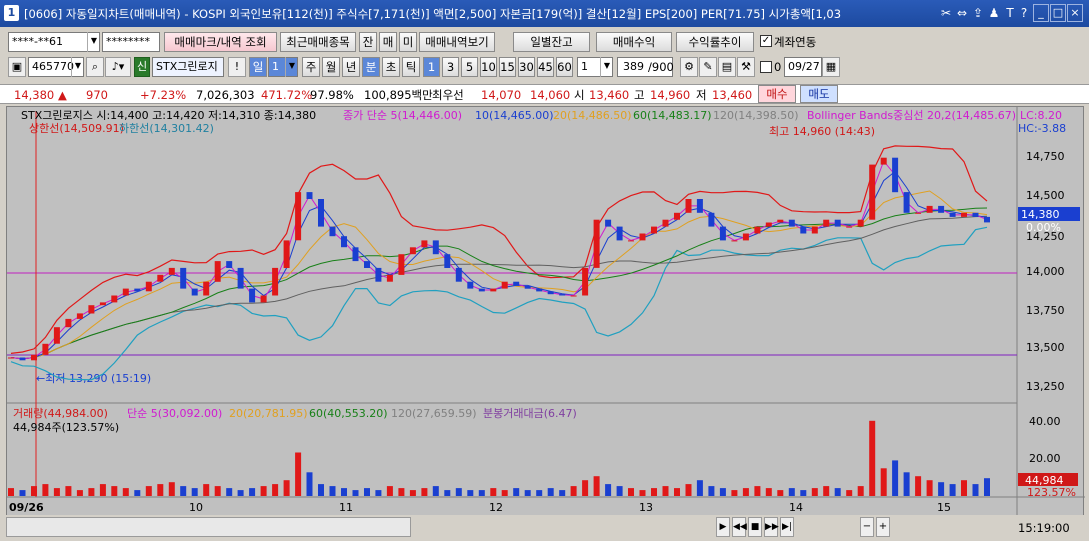 Image resolution: width=1089 pixels, height=541 pixels. I want to click on scroll-track, so click(208, 527).